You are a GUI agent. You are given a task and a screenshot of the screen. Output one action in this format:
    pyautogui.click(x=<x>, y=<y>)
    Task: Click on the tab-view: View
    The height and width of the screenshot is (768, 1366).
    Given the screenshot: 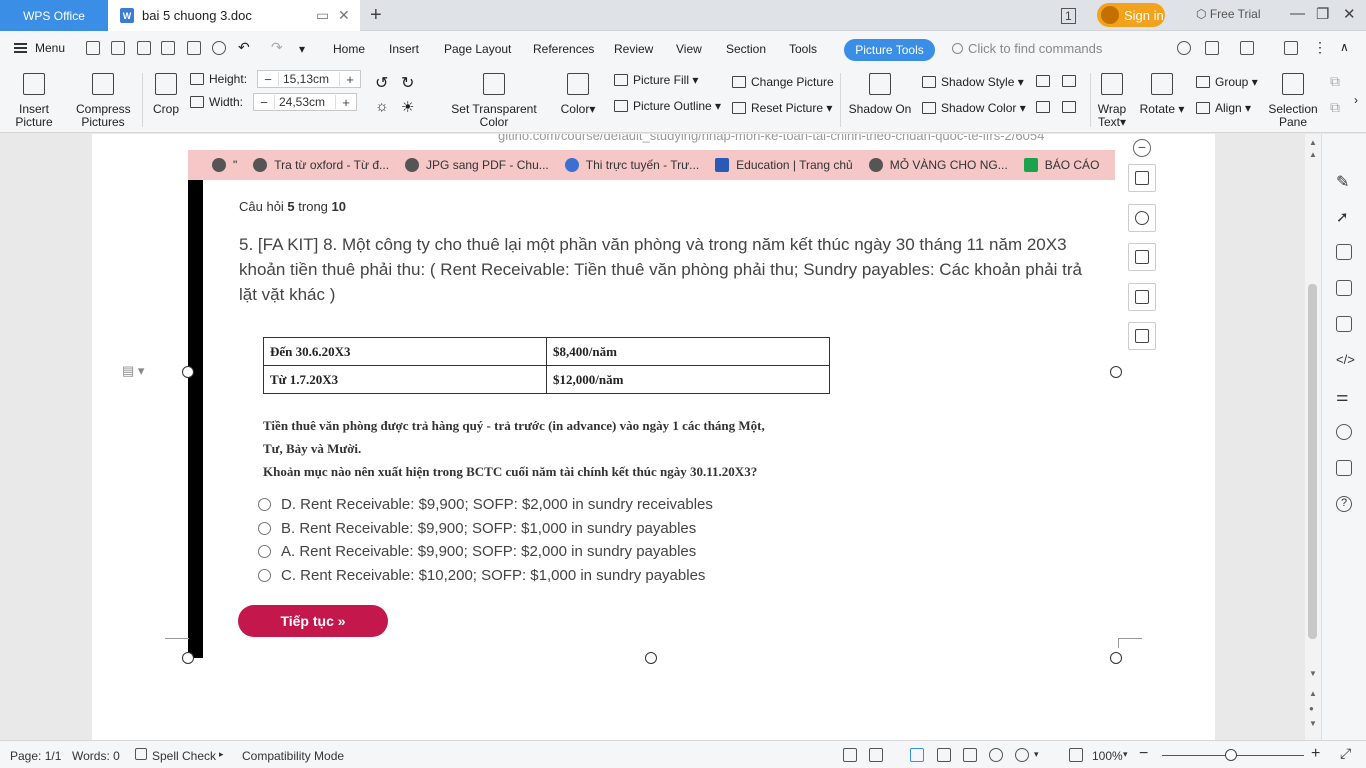 What is the action you would take?
    pyautogui.click(x=689, y=49)
    